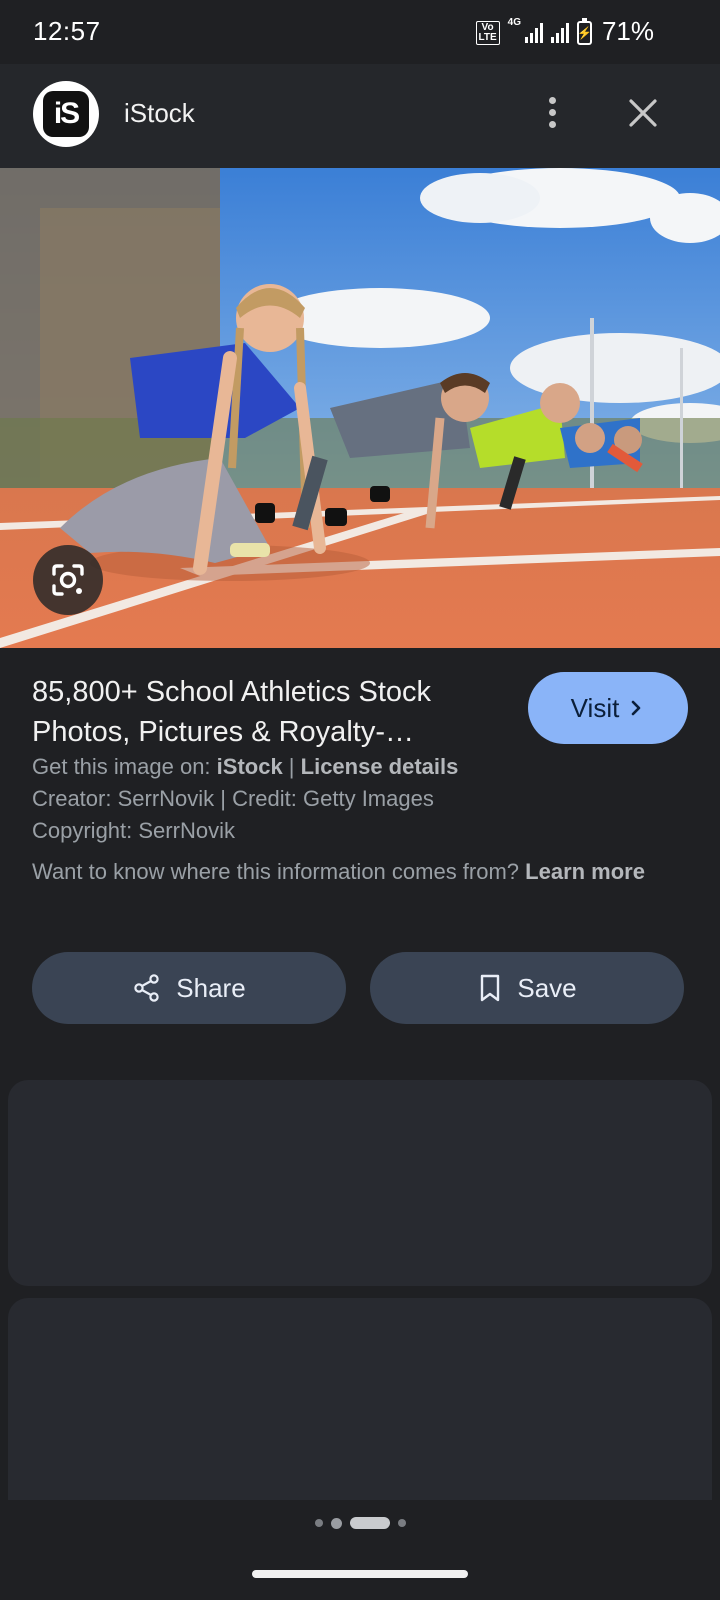  What do you see at coordinates (133, 830) in the screenshot?
I see `copyright-line: Copyright: SerrNovik` at bounding box center [133, 830].